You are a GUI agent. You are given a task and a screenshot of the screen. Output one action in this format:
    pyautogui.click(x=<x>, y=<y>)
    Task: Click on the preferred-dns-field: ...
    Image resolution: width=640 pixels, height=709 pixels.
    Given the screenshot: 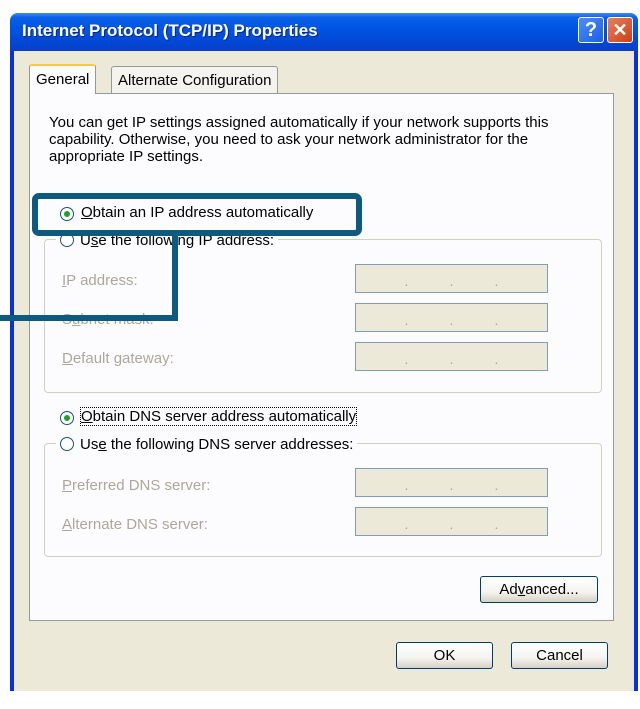 What is the action you would take?
    pyautogui.click(x=451, y=482)
    